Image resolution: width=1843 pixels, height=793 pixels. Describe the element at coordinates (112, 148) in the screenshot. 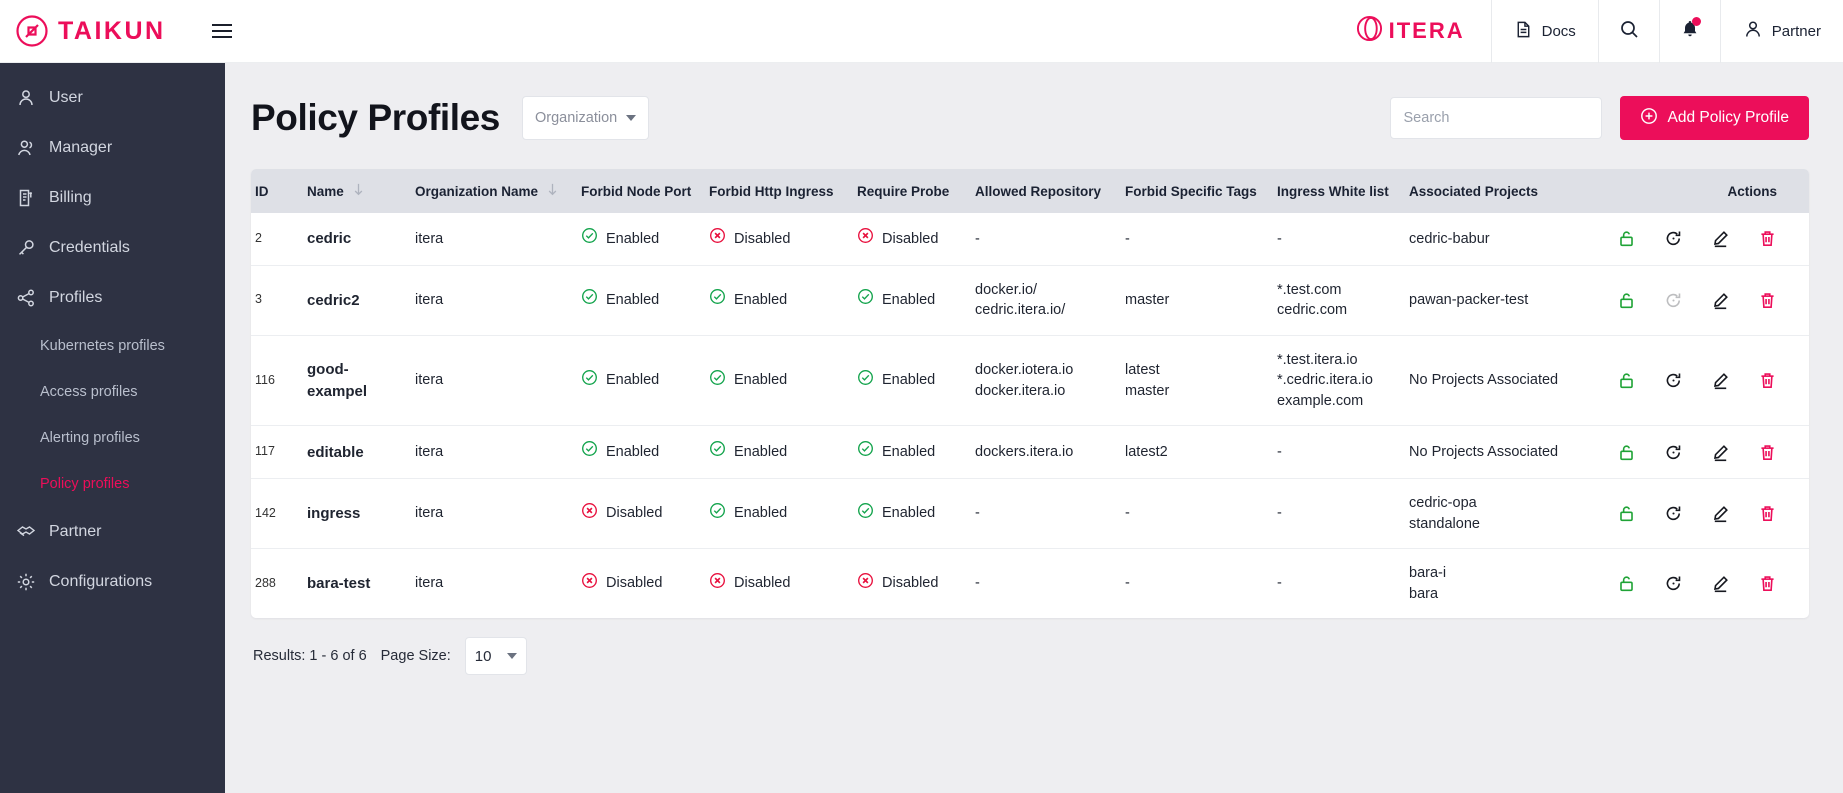

I see `sidebar-item-manager: Manager` at that location.